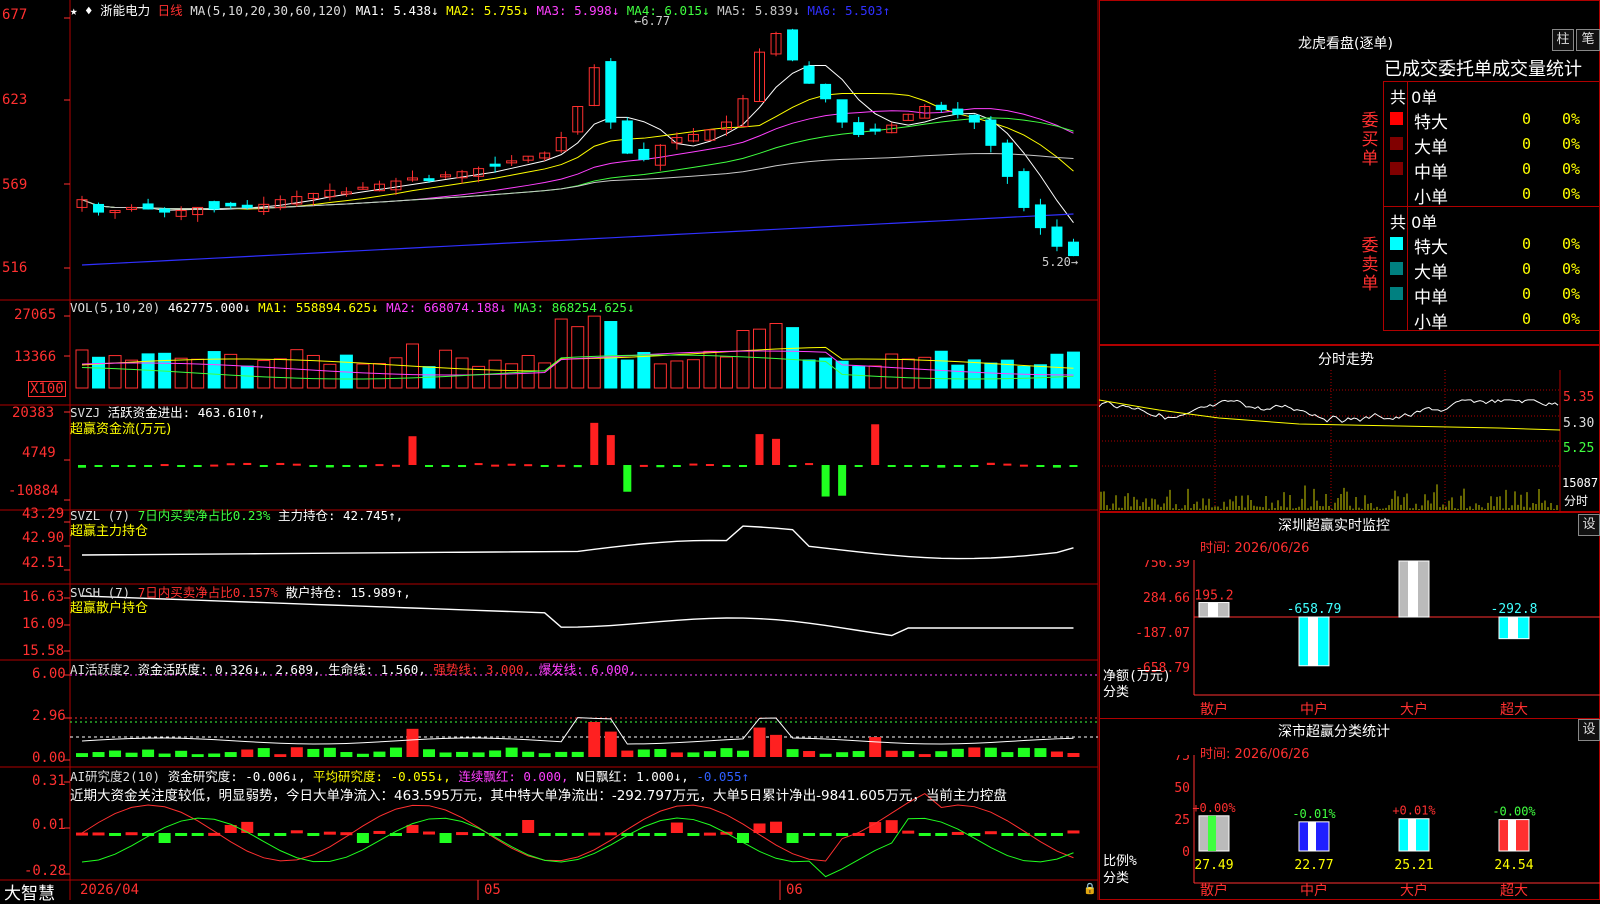 This screenshot has height=904, width=1600. What do you see at coordinates (209, 307) in the screenshot?
I see `vol-value: 462775.000↓` at bounding box center [209, 307].